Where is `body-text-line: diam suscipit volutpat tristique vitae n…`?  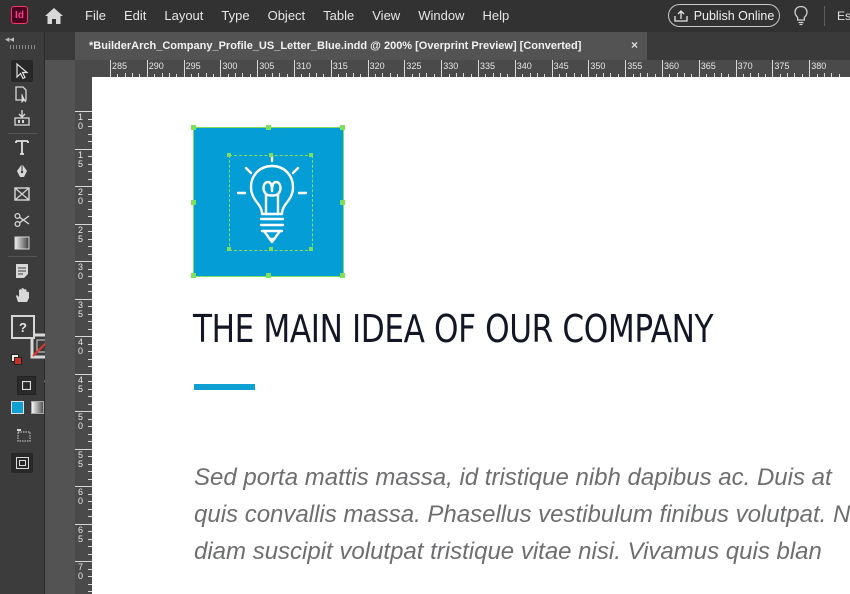 body-text-line: diam suscipit volutpat tristique vitae n… is located at coordinates (508, 551).